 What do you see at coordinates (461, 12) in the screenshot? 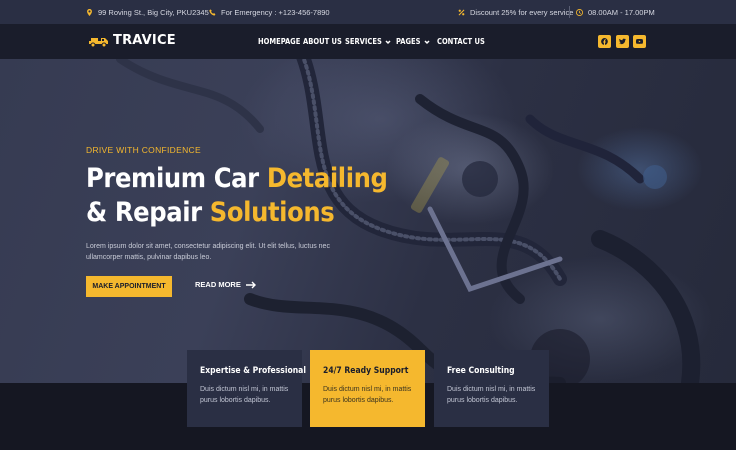
I see `percent-icon` at bounding box center [461, 12].